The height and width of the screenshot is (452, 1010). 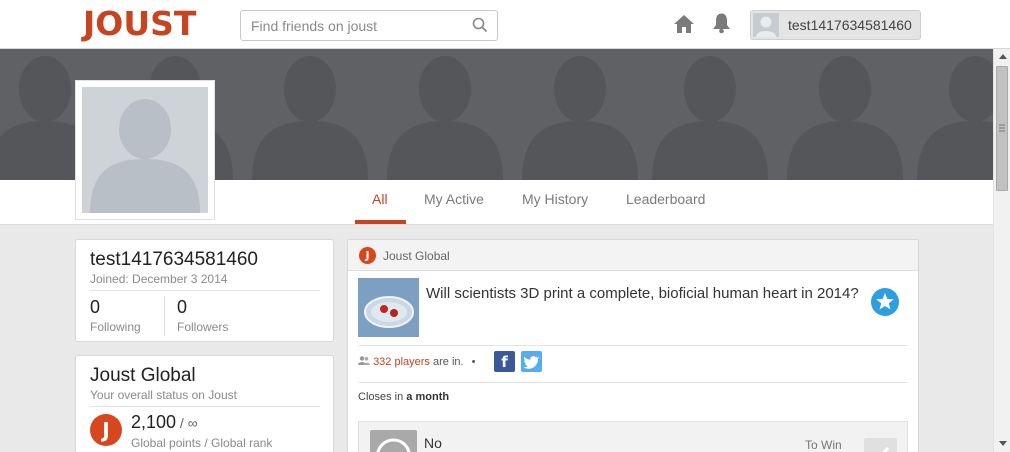 I want to click on answer-label: No, so click(x=433, y=443).